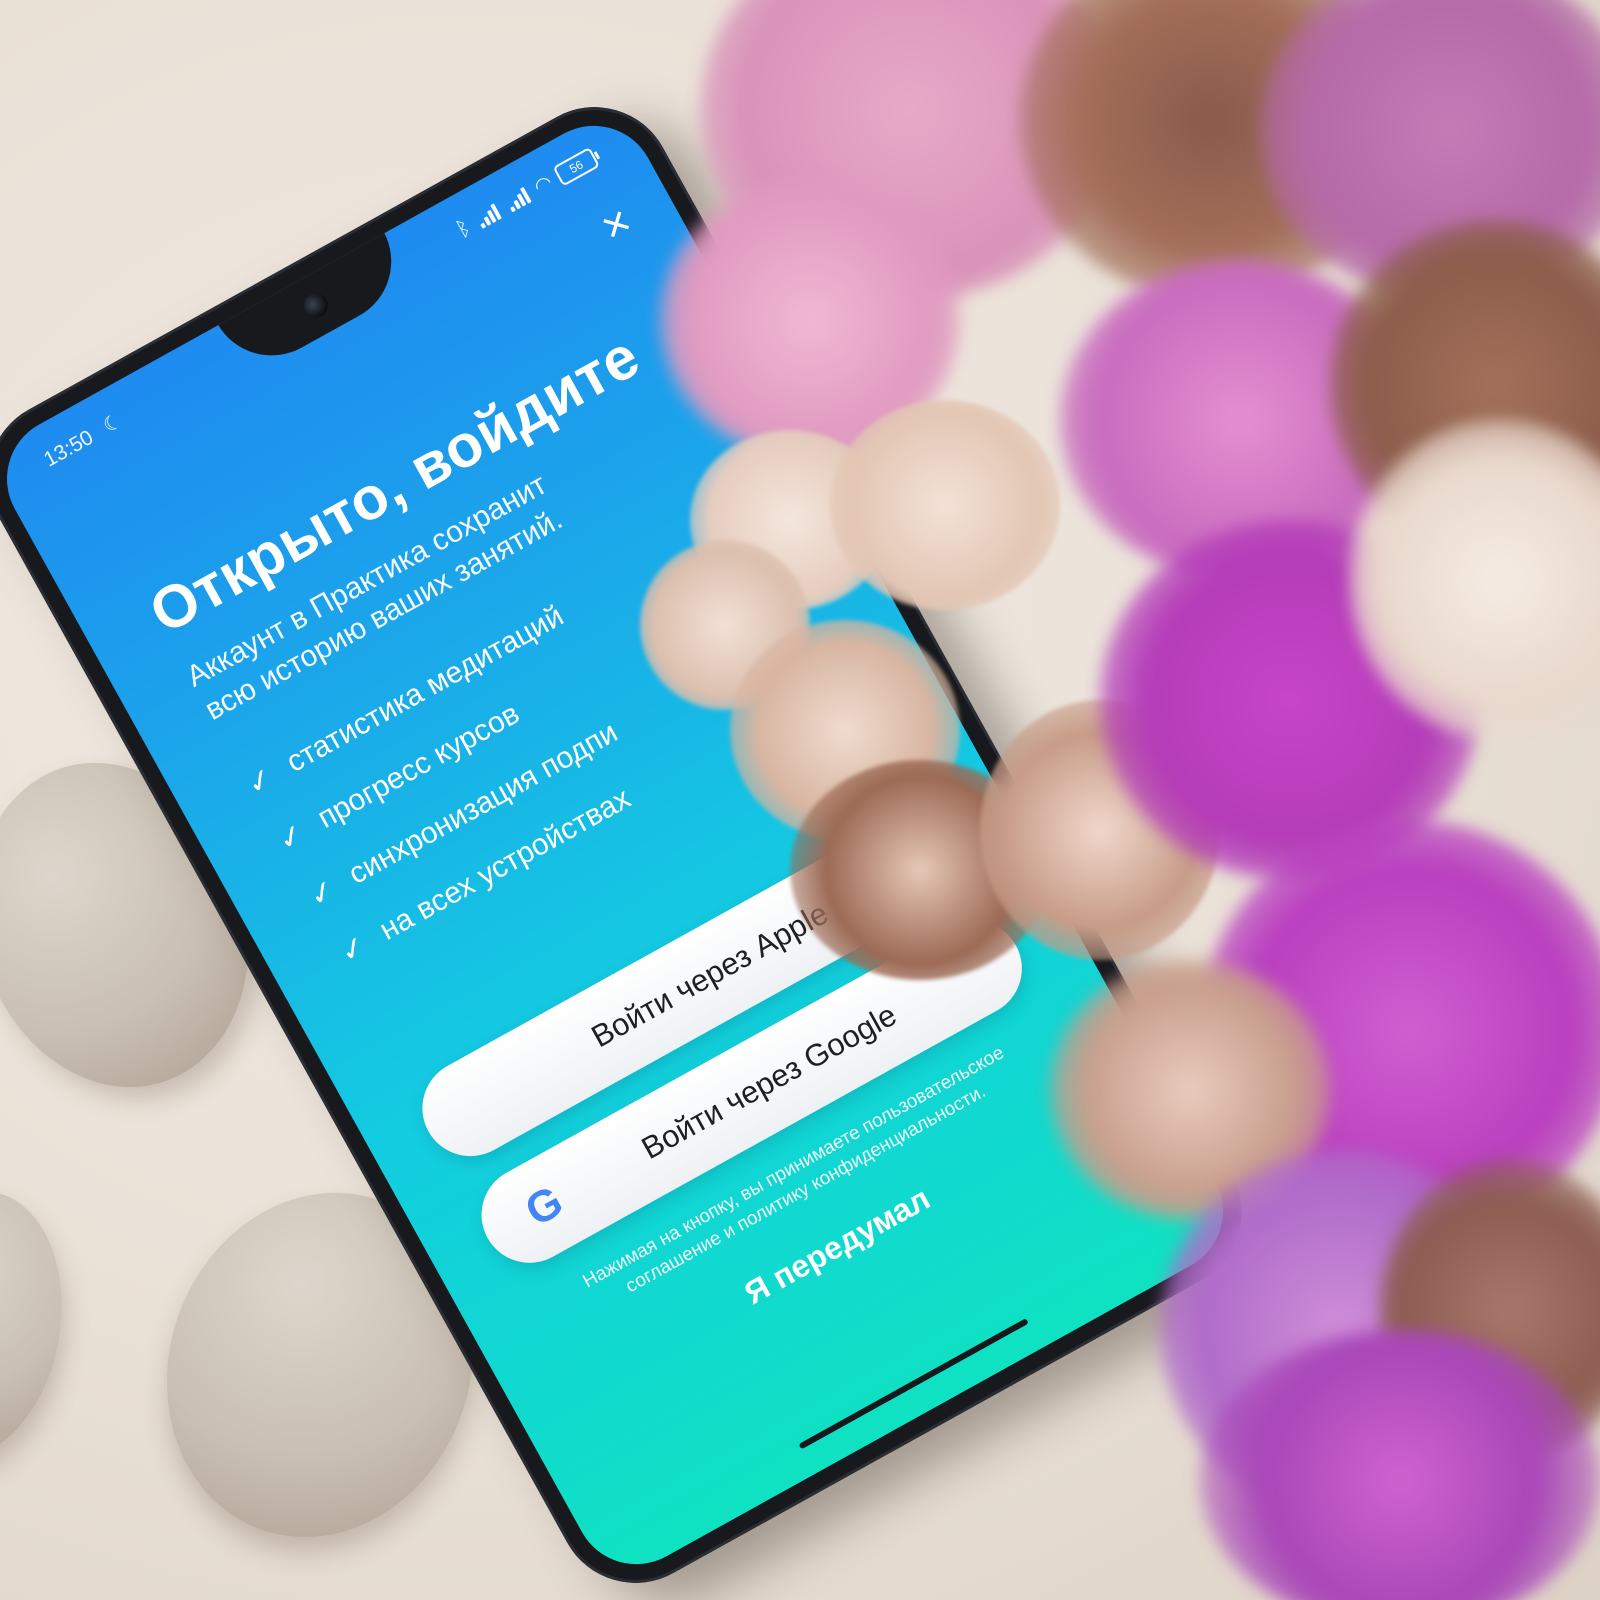  I want to click on battery-indicator: 56, so click(576, 166).